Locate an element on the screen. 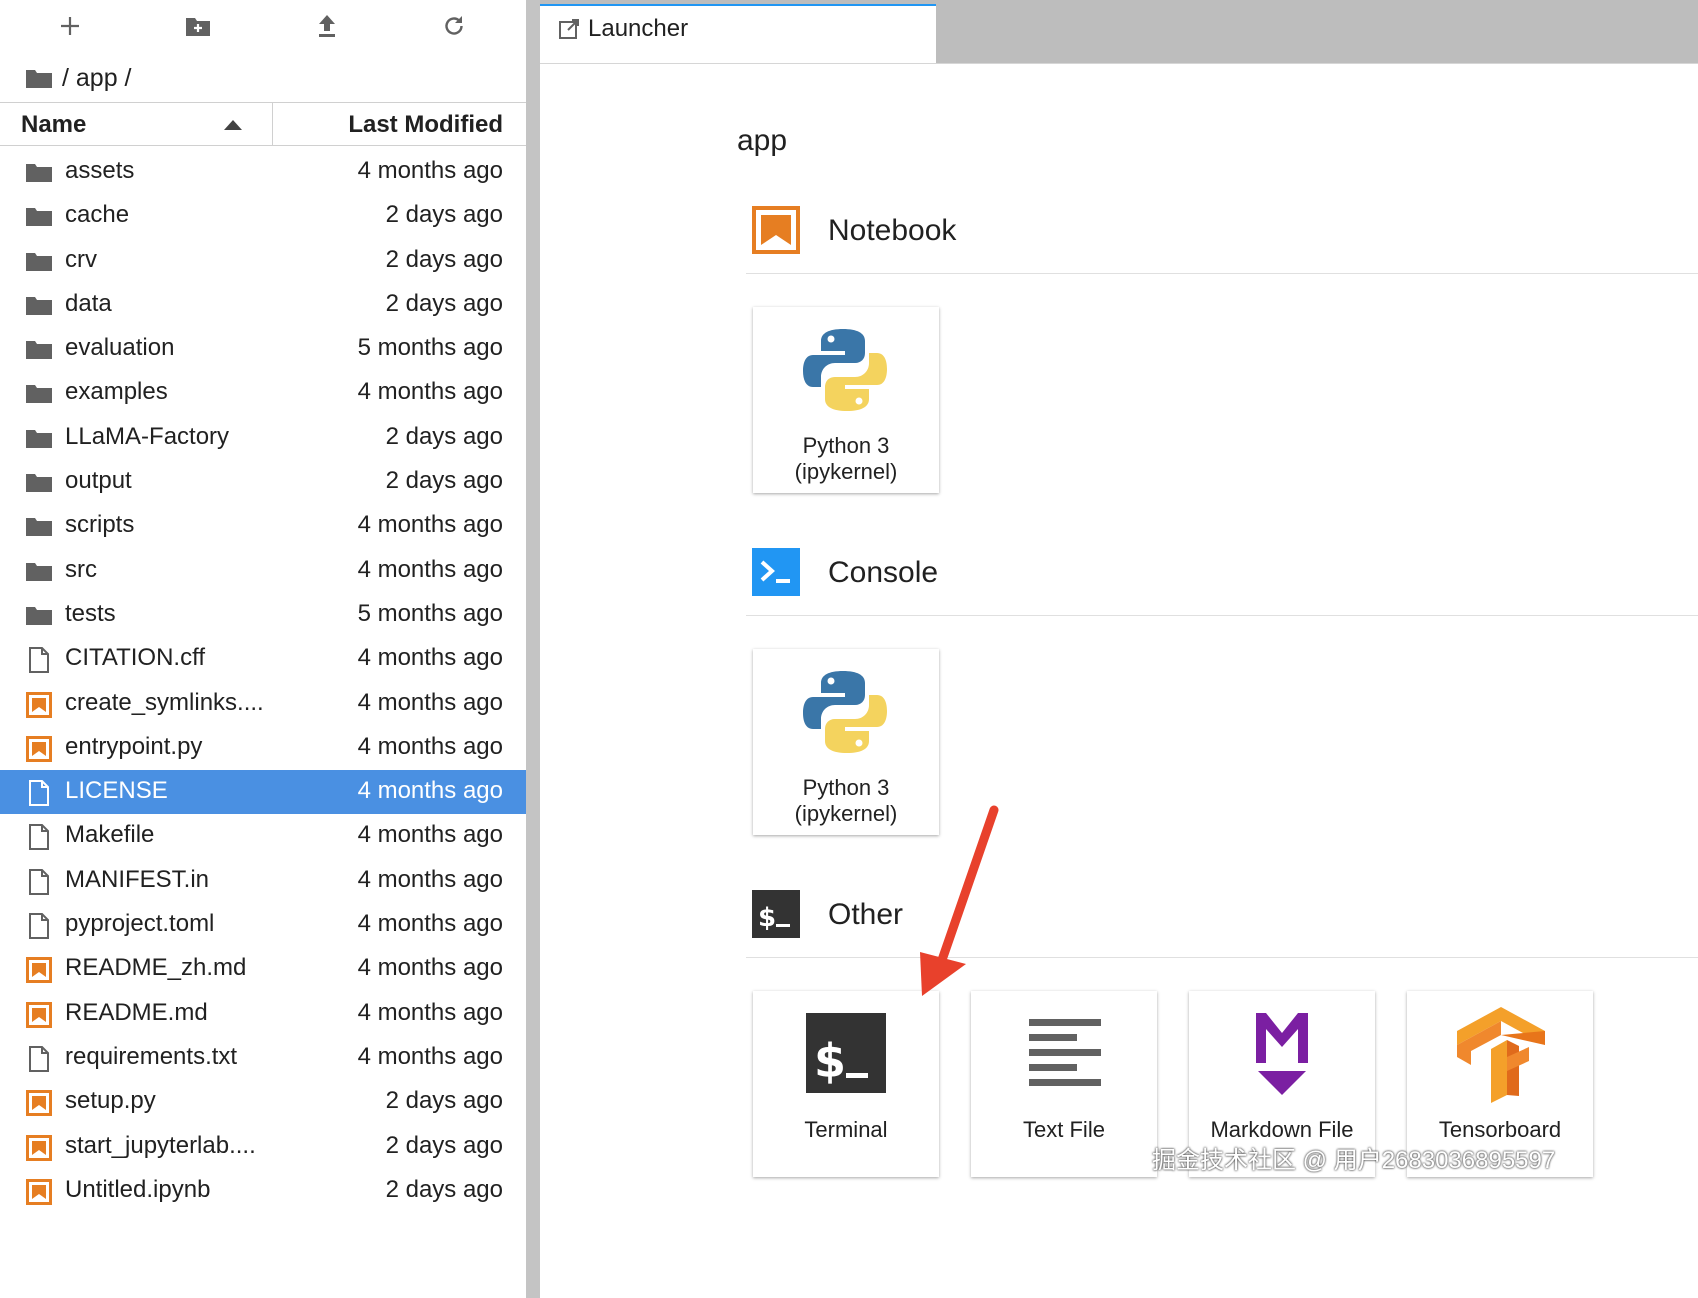 This screenshot has width=1698, height=1298. file-name: Untitled.ipynb is located at coordinates (138, 1189).